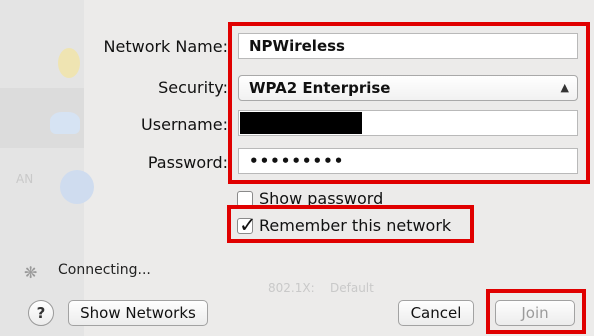  Describe the element at coordinates (184, 124) in the screenshot. I see `username-label: Username:` at that location.